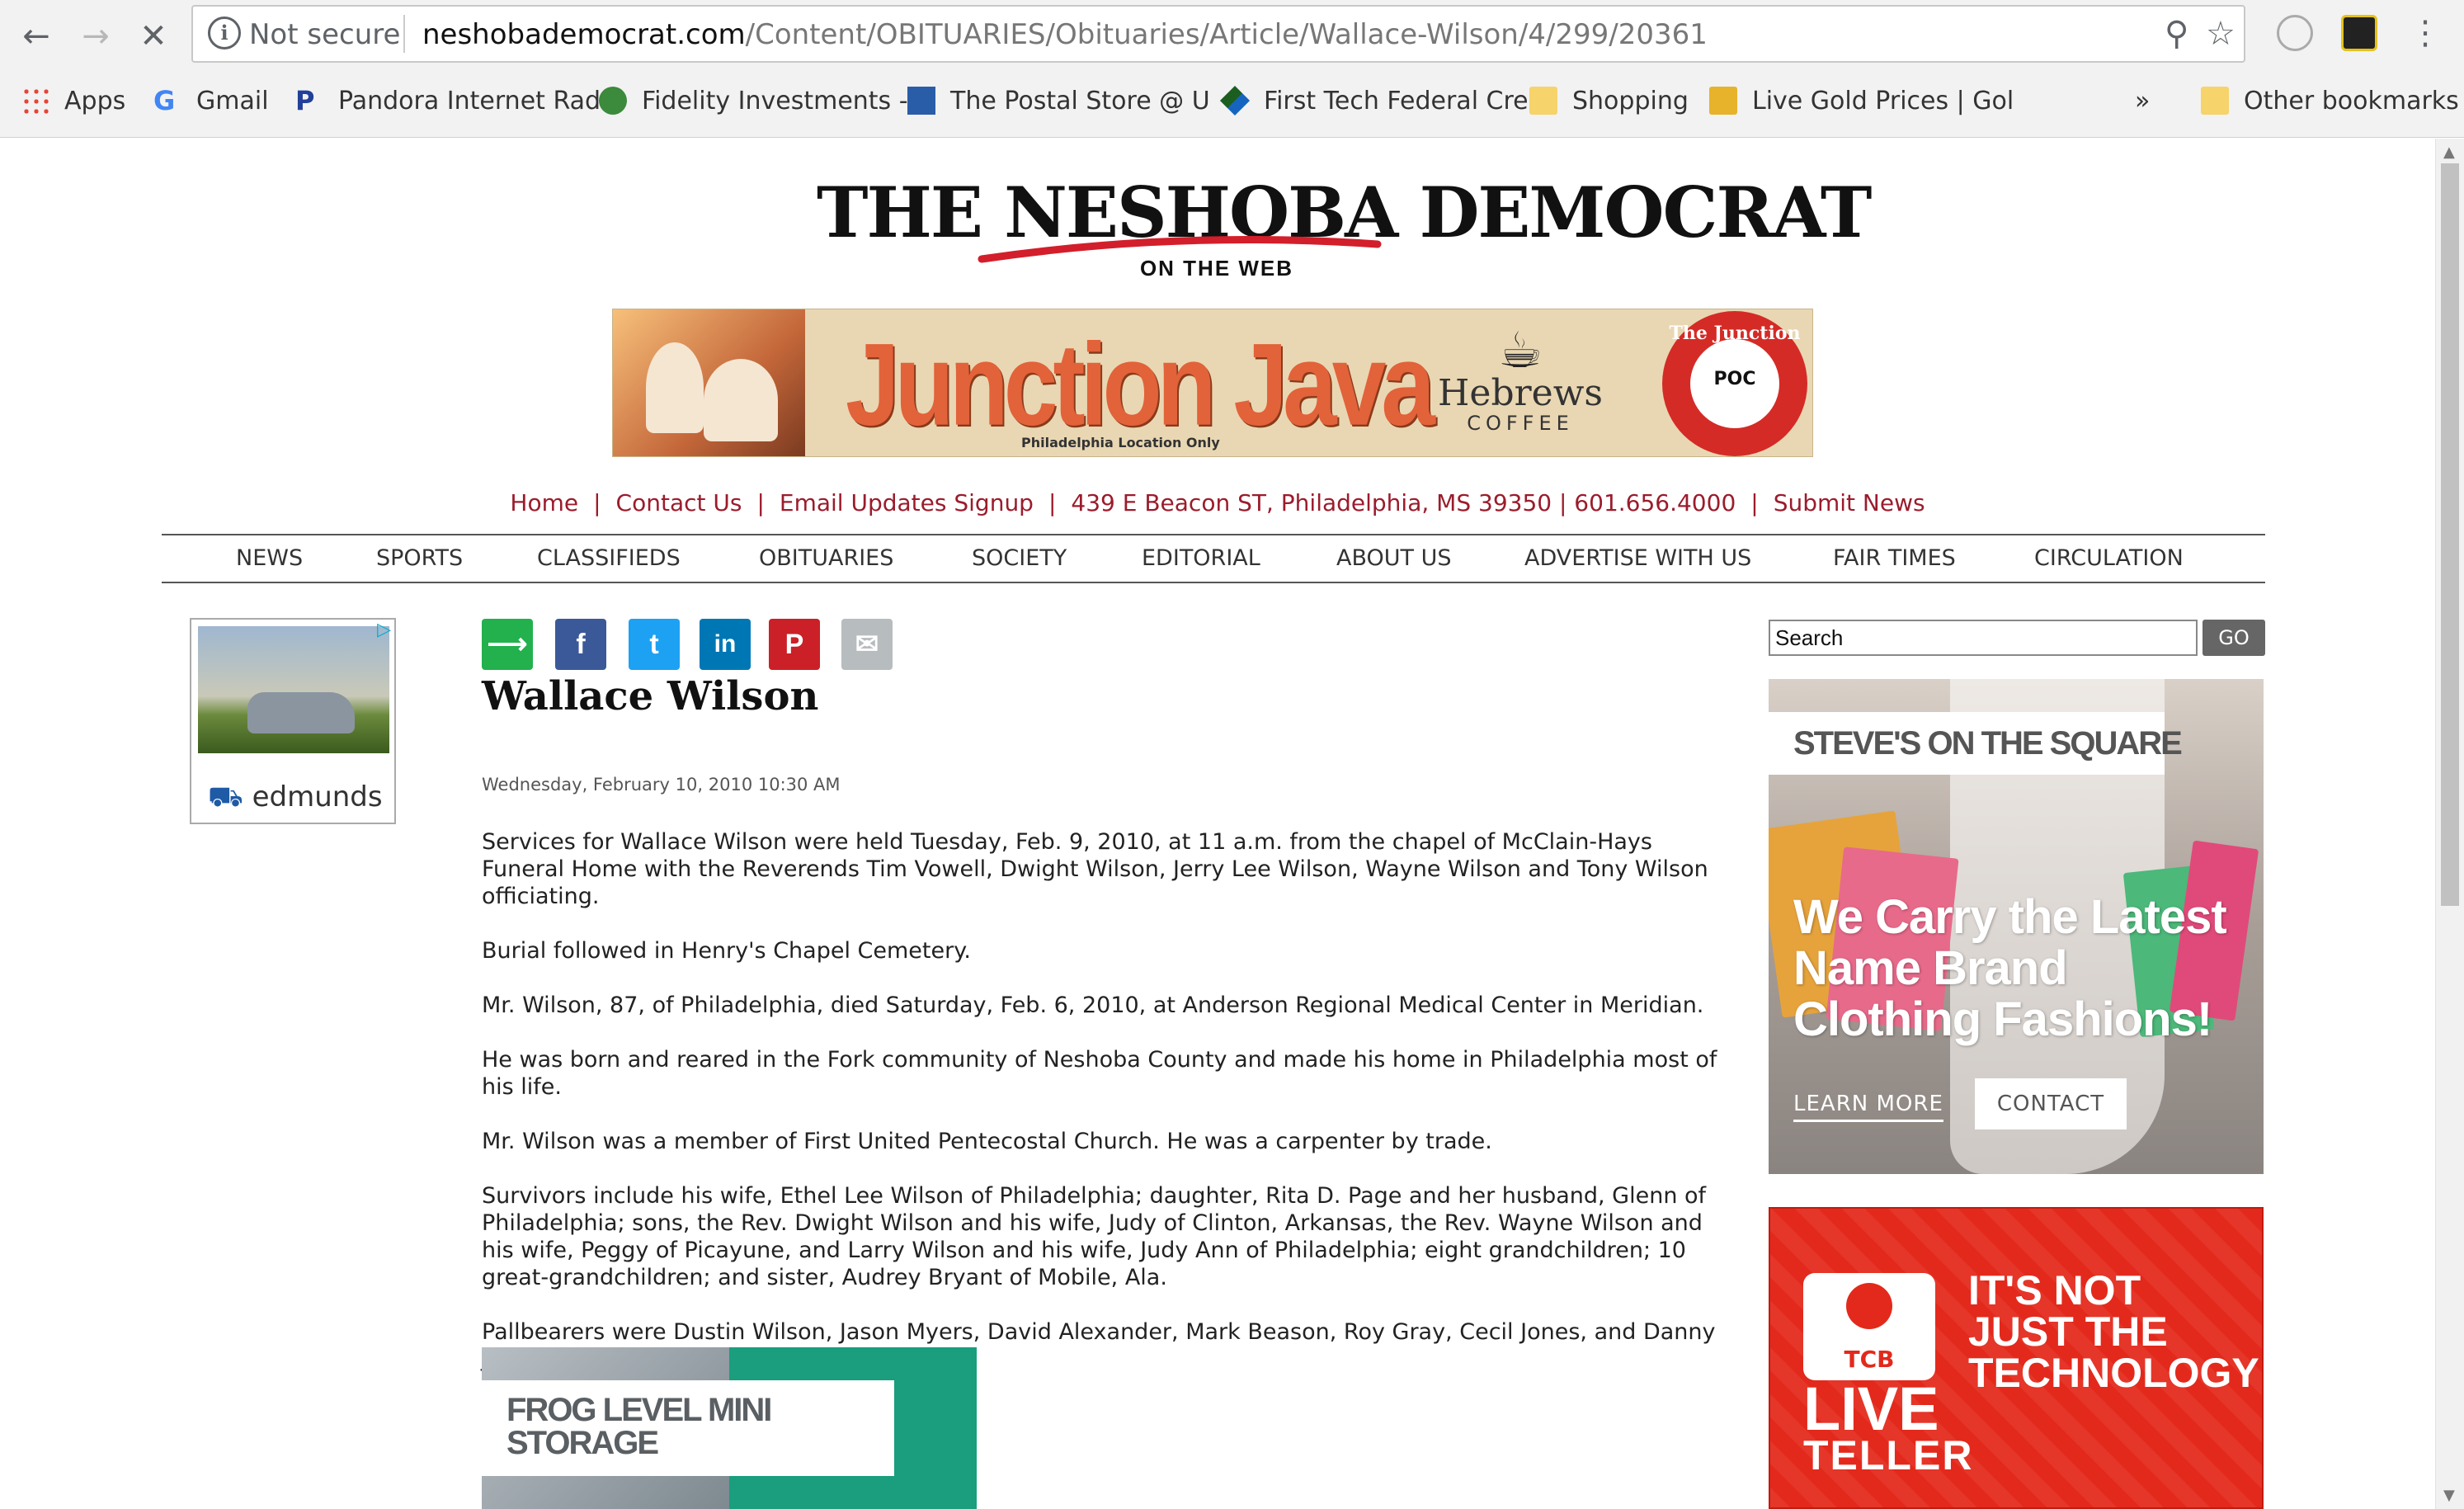 The height and width of the screenshot is (1509, 2464). Describe the element at coordinates (2295, 33) in the screenshot. I see `extension-icon` at that location.